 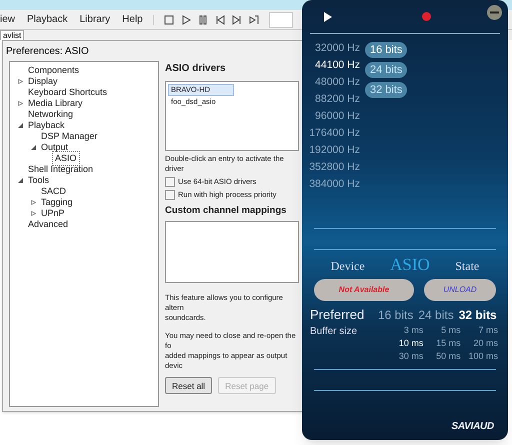 What do you see at coordinates (337, 116) in the screenshot?
I see `sample-rate-option: 96000 Hz` at bounding box center [337, 116].